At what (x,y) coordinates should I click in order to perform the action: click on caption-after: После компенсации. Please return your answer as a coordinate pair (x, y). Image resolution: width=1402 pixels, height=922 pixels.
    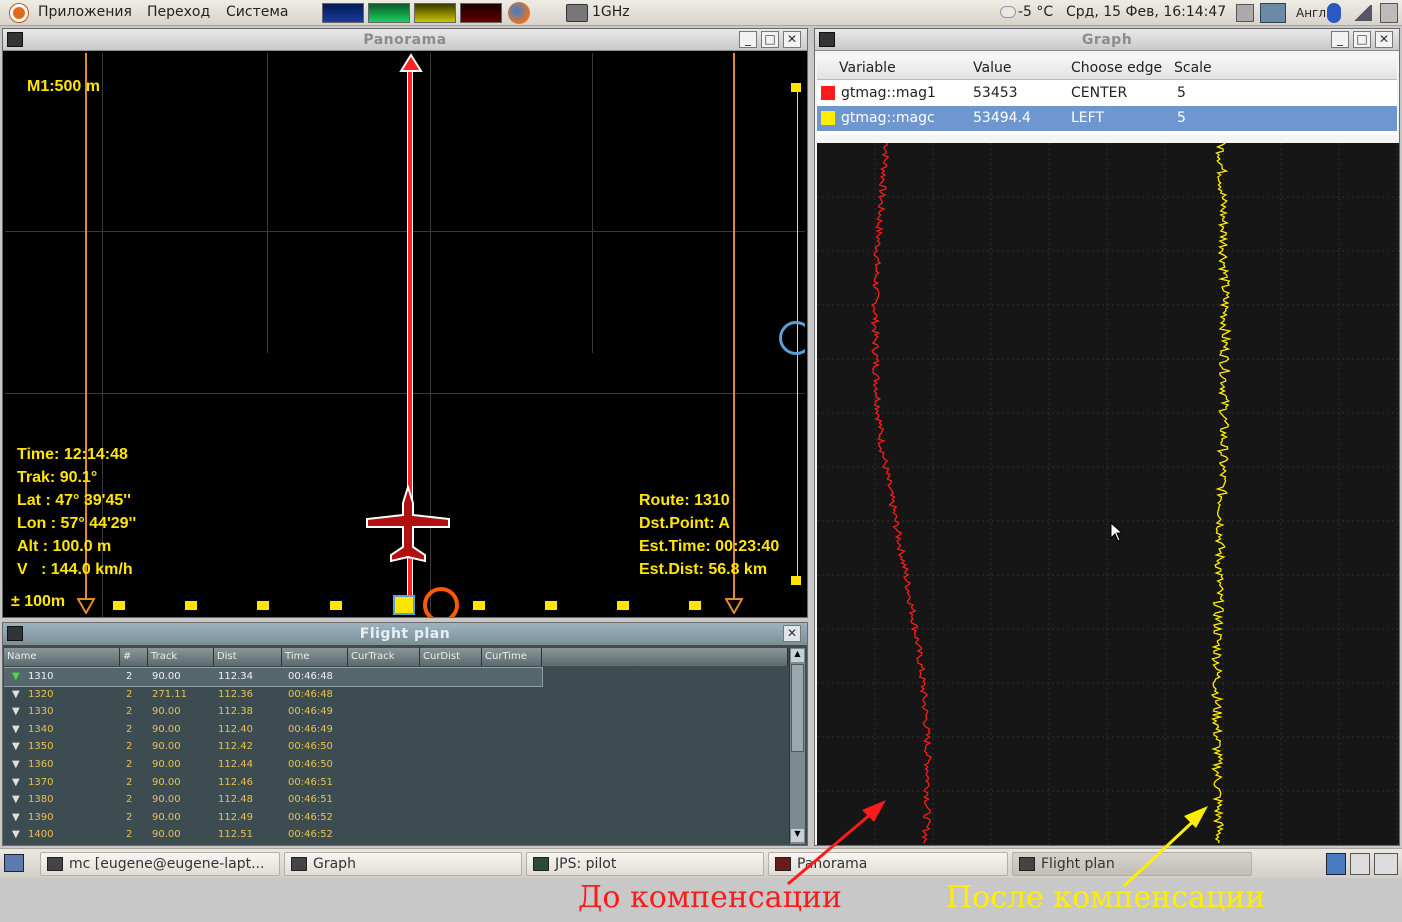
    Looking at the image, I should click on (1106, 897).